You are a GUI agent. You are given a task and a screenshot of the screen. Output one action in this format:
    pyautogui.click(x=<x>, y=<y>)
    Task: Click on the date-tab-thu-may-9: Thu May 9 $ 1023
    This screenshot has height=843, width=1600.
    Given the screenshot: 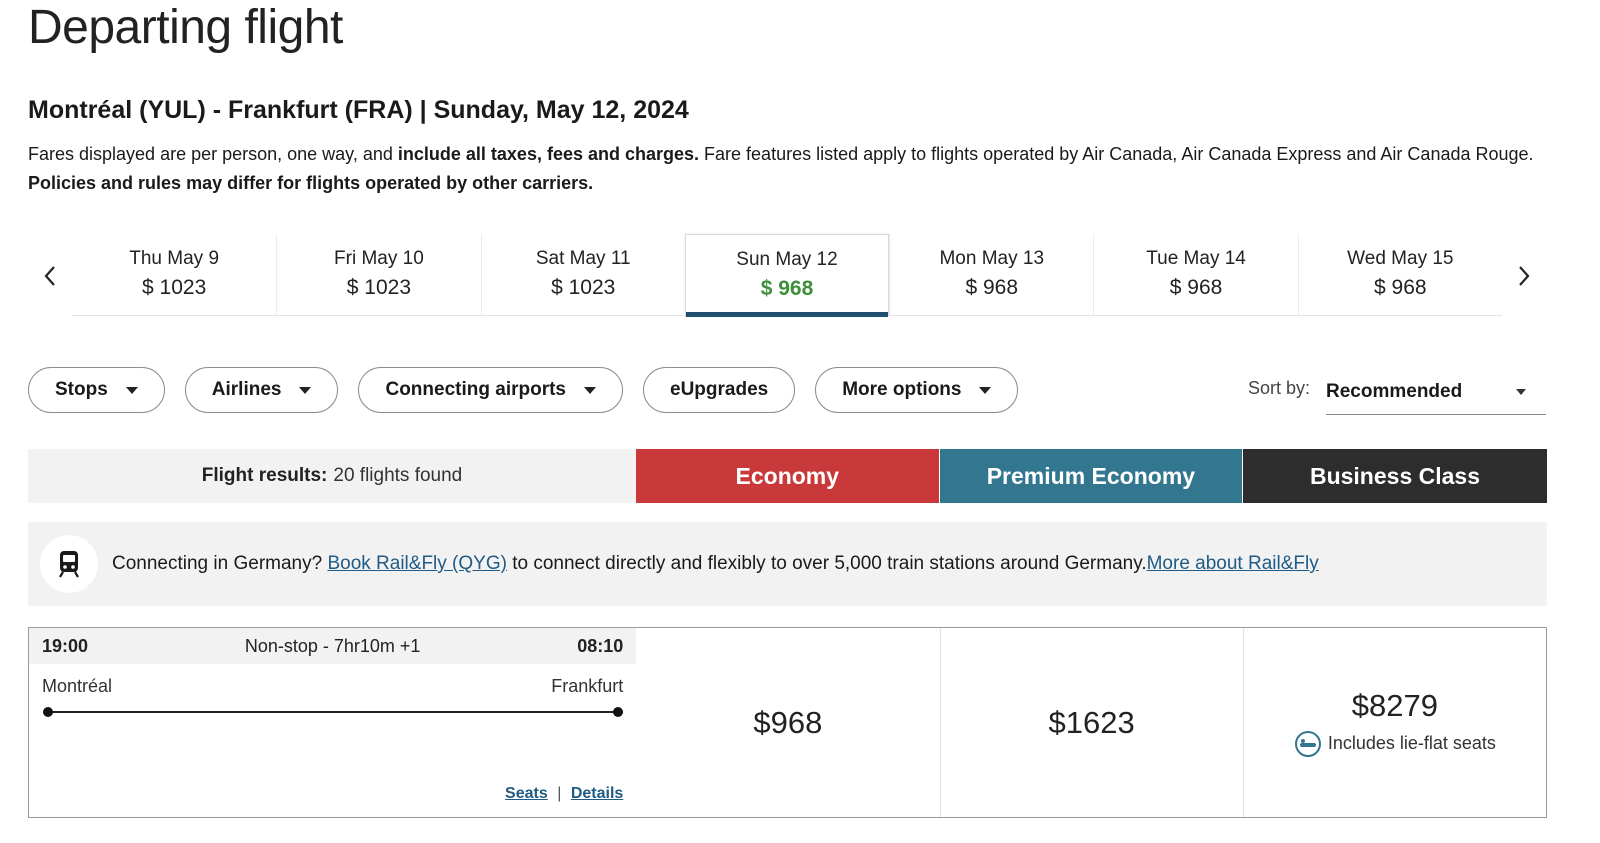 What is the action you would take?
    pyautogui.click(x=174, y=275)
    